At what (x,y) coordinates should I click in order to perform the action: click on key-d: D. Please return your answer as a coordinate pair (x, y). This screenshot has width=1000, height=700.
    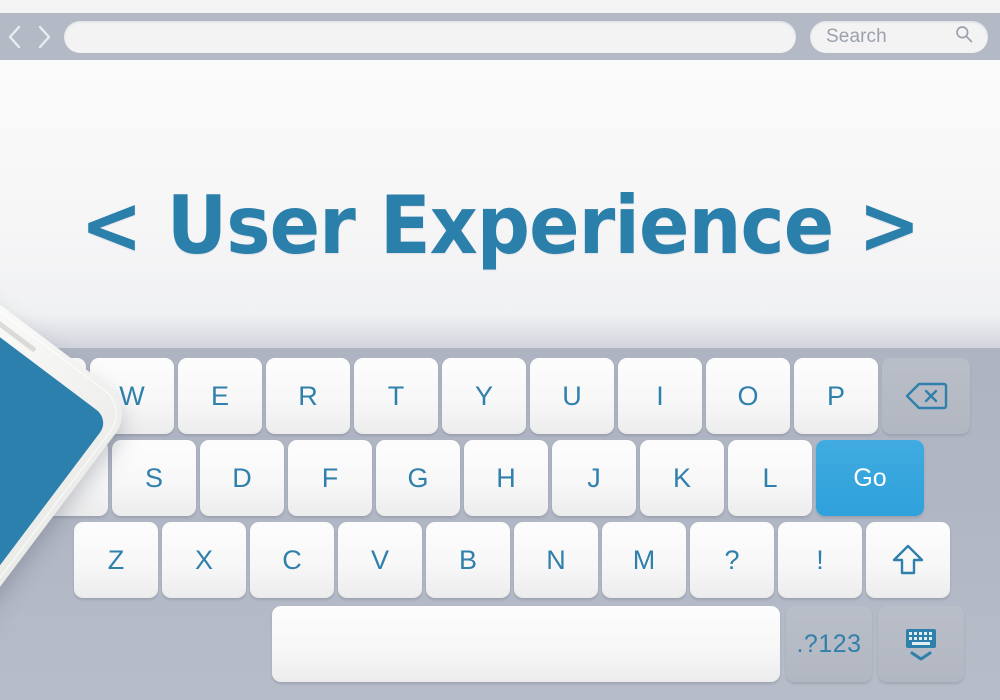
    Looking at the image, I should click on (242, 478).